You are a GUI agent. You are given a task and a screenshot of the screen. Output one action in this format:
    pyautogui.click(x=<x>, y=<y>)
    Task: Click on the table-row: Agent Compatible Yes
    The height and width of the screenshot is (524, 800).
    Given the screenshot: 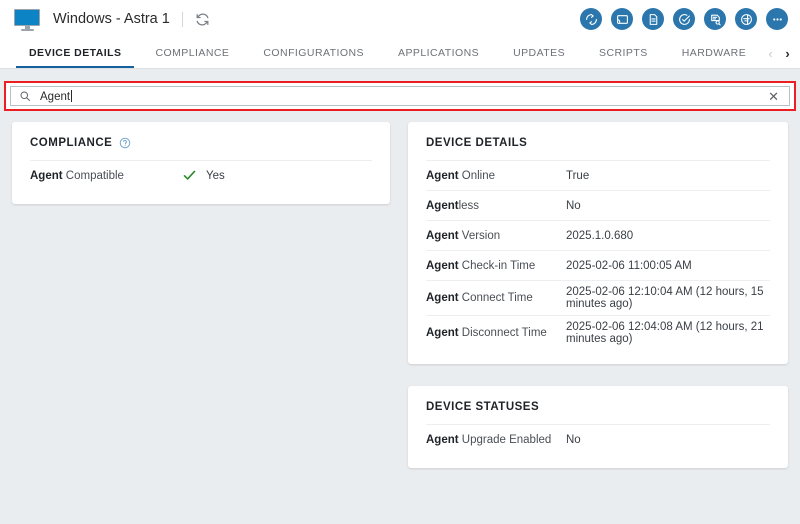 What is the action you would take?
    pyautogui.click(x=201, y=175)
    